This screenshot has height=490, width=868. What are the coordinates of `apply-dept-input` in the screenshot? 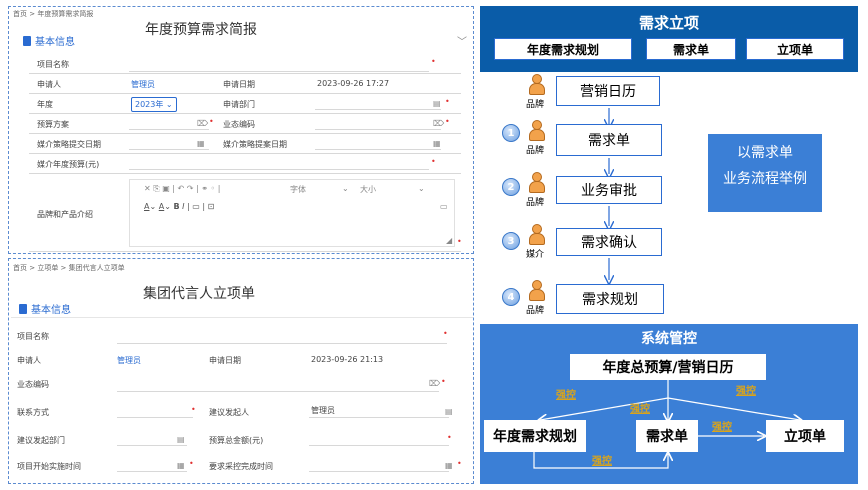 It's located at (378, 109).